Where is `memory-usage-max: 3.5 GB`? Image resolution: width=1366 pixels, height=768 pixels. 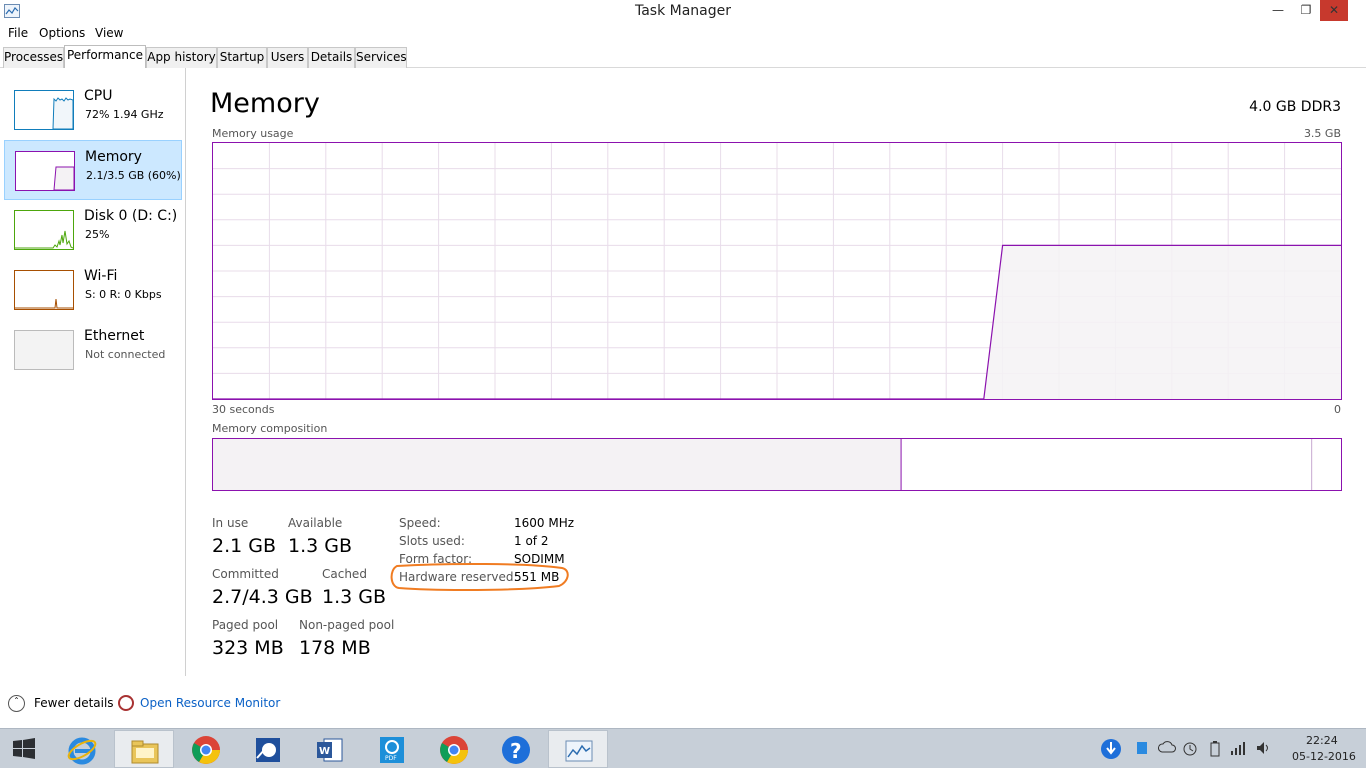 memory-usage-max: 3.5 GB is located at coordinates (1322, 133).